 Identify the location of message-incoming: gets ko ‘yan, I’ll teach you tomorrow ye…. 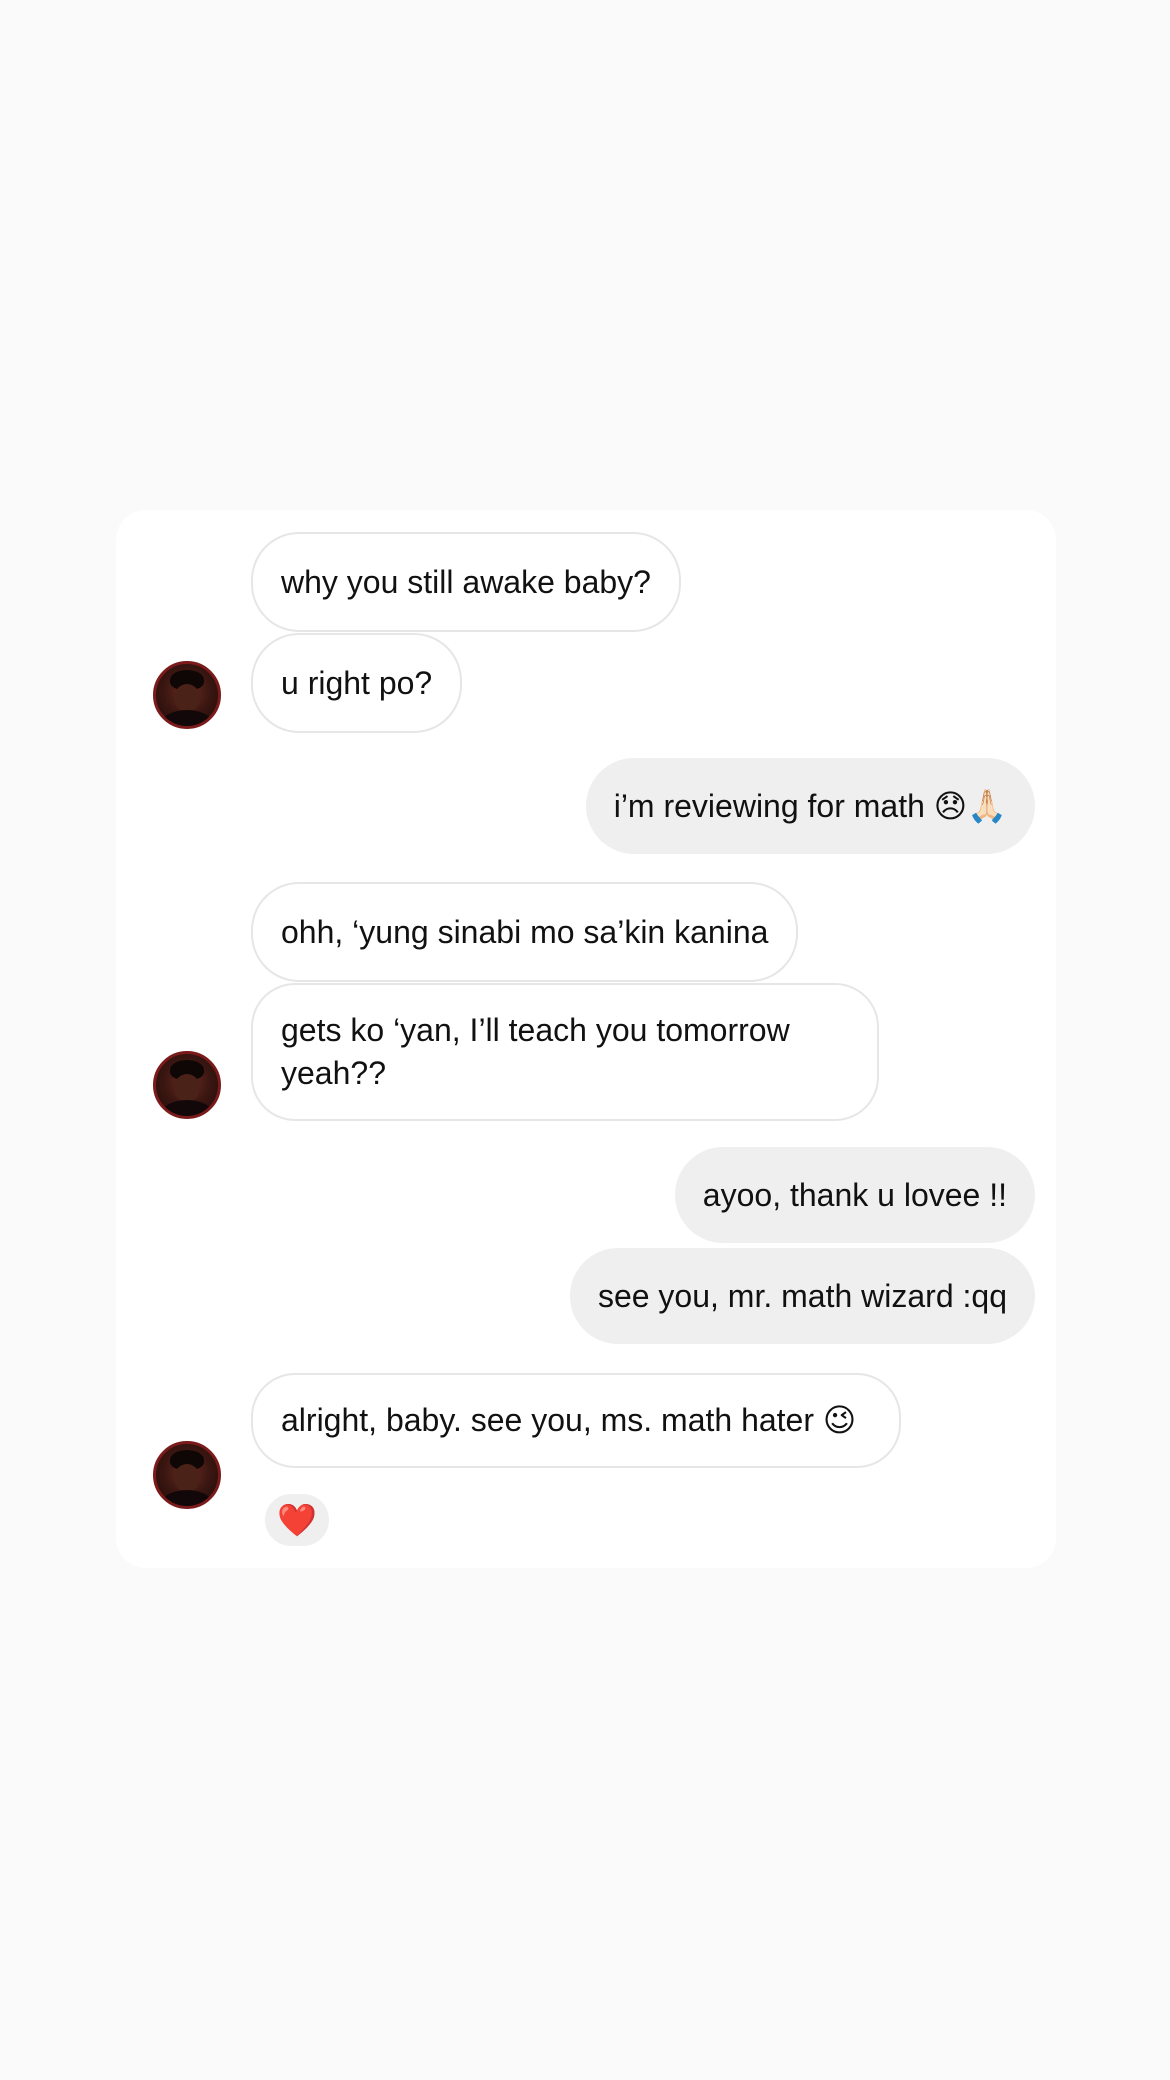
(565, 1052).